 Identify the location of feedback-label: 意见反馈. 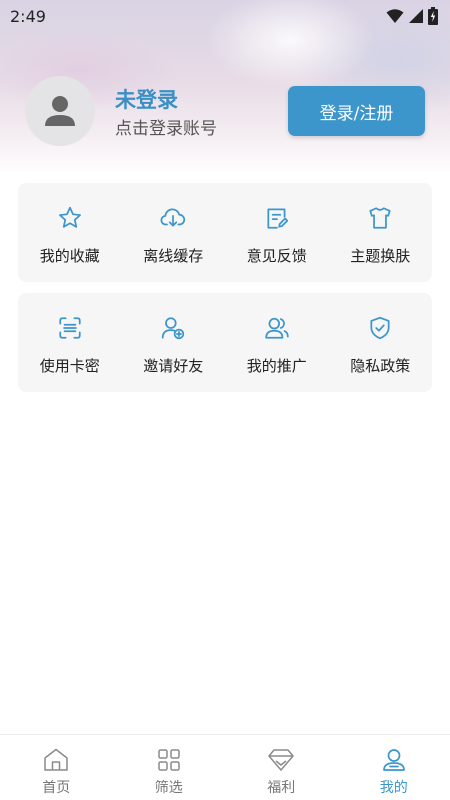
(276, 256).